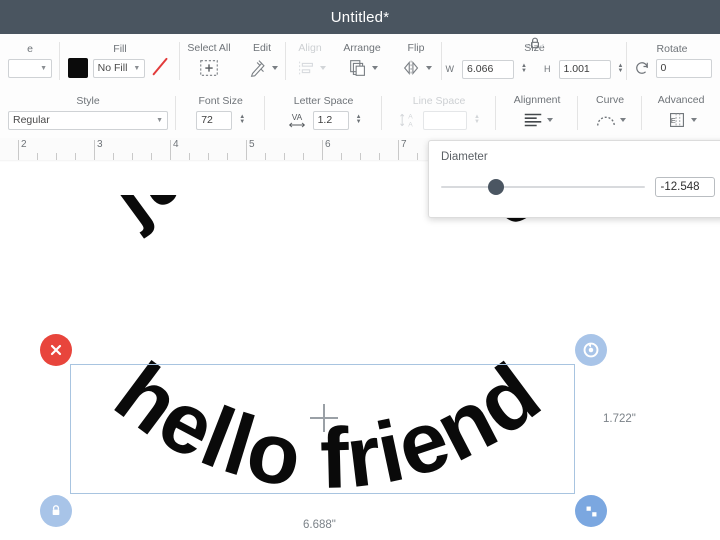 The image size is (720, 540). I want to click on font-size-value: 72, so click(207, 120).